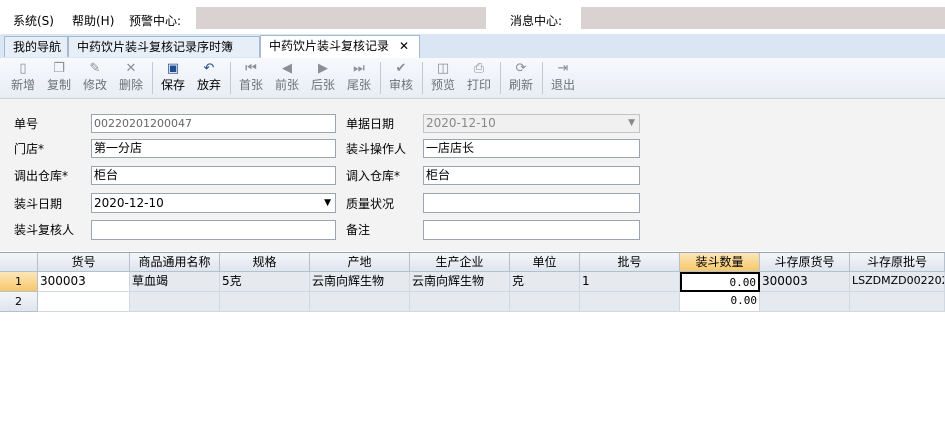 The width and height of the screenshot is (945, 427). What do you see at coordinates (360, 282) in the screenshot?
I see `cell-origin: 云南向辉生物` at bounding box center [360, 282].